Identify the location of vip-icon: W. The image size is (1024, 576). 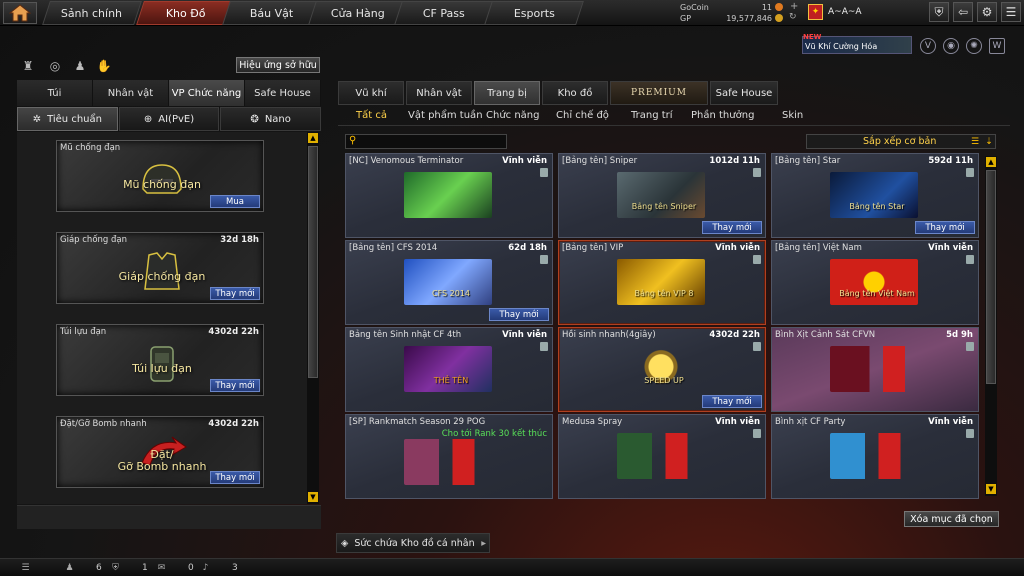
(997, 46).